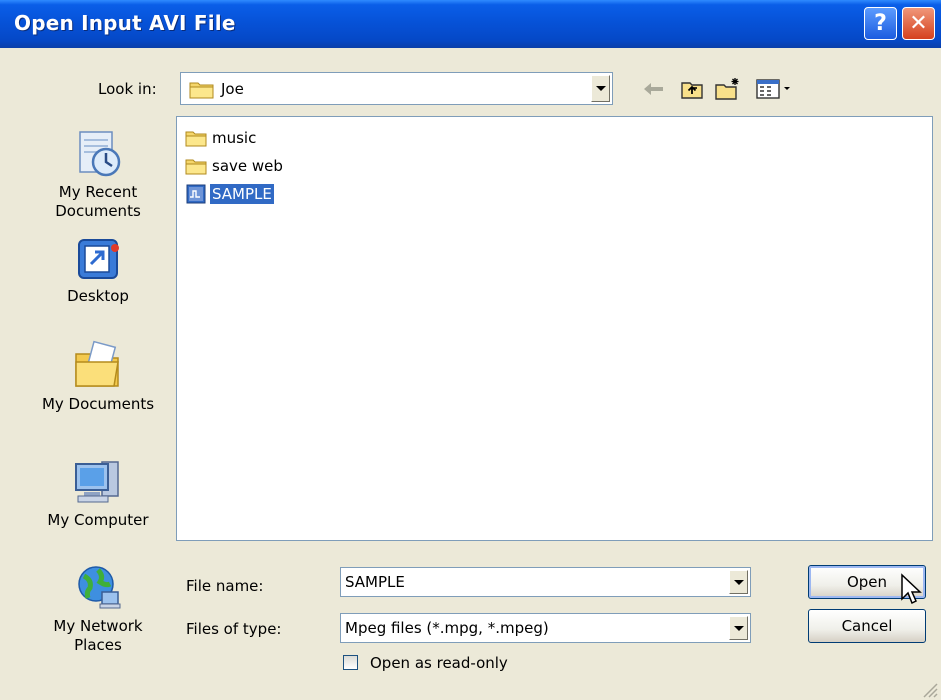 This screenshot has width=941, height=700. I want to click on read-only-checkbox, so click(350, 662).